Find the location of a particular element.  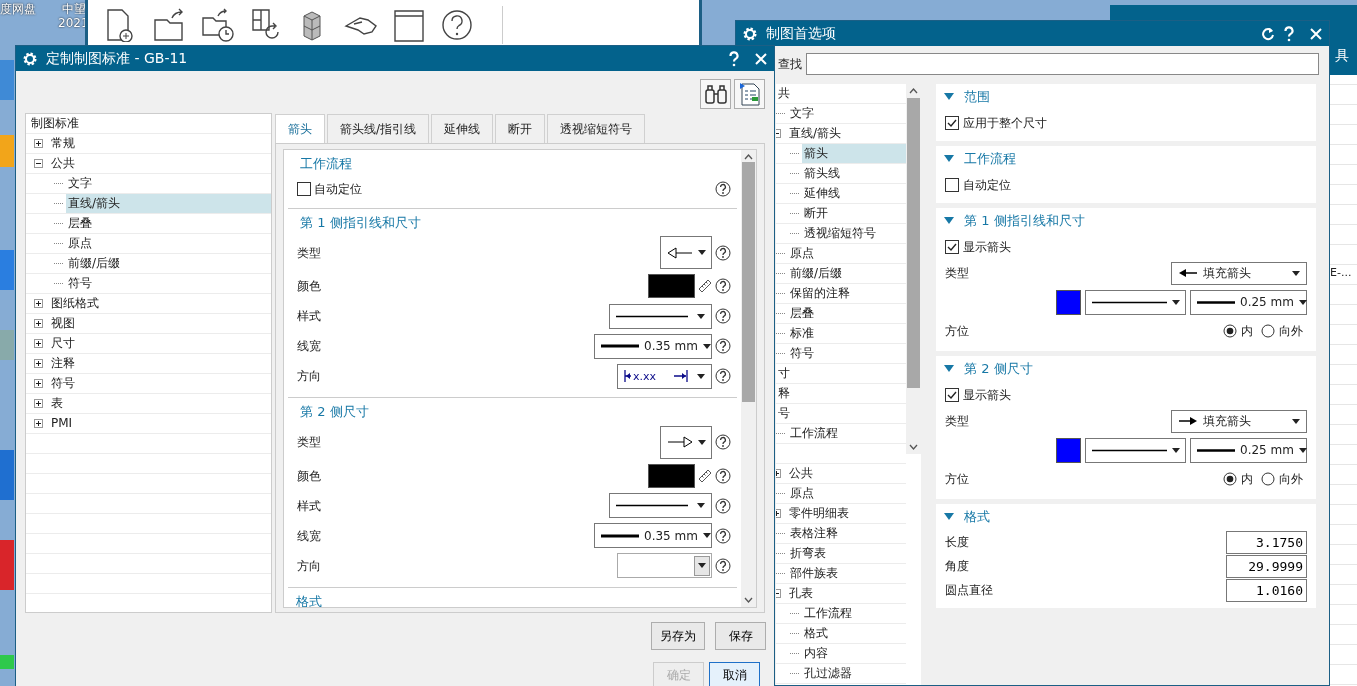

tree-item: 零件明细表 is located at coordinates (846, 513).